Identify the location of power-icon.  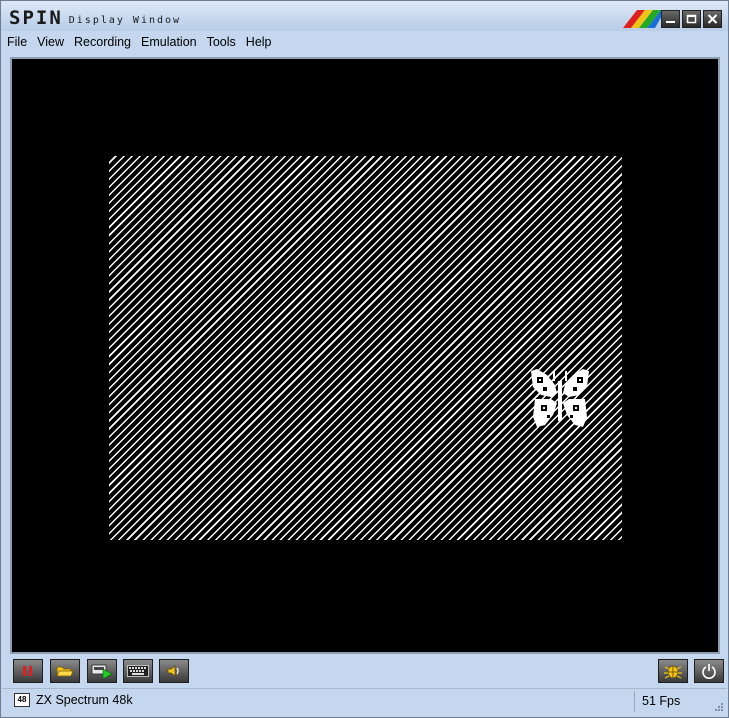
(709, 671).